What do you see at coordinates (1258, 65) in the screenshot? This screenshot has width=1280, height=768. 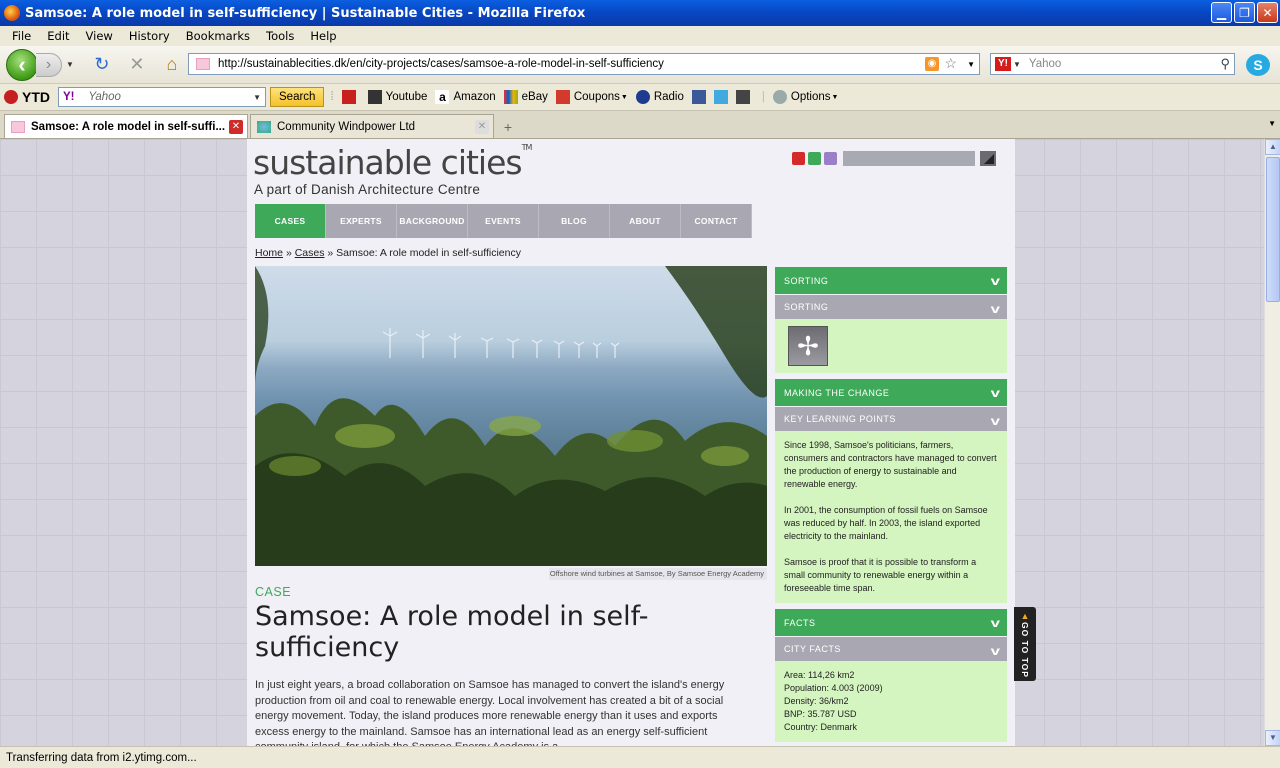 I see `skype-icon: S` at bounding box center [1258, 65].